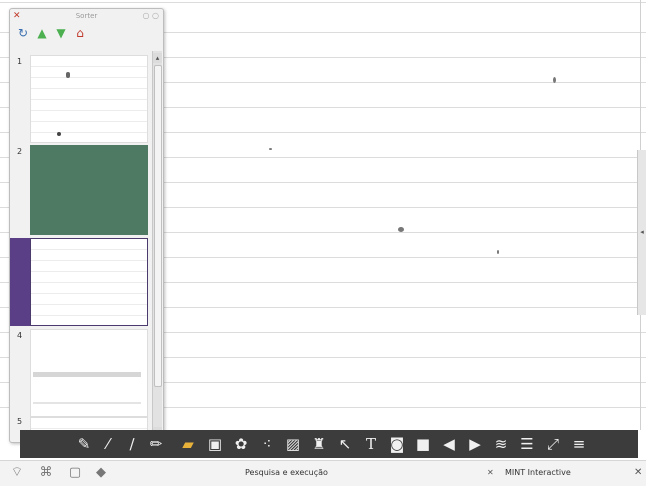 Image resolution: width=646 pixels, height=486 pixels. I want to click on video-camera-icon: ■, so click(423, 444).